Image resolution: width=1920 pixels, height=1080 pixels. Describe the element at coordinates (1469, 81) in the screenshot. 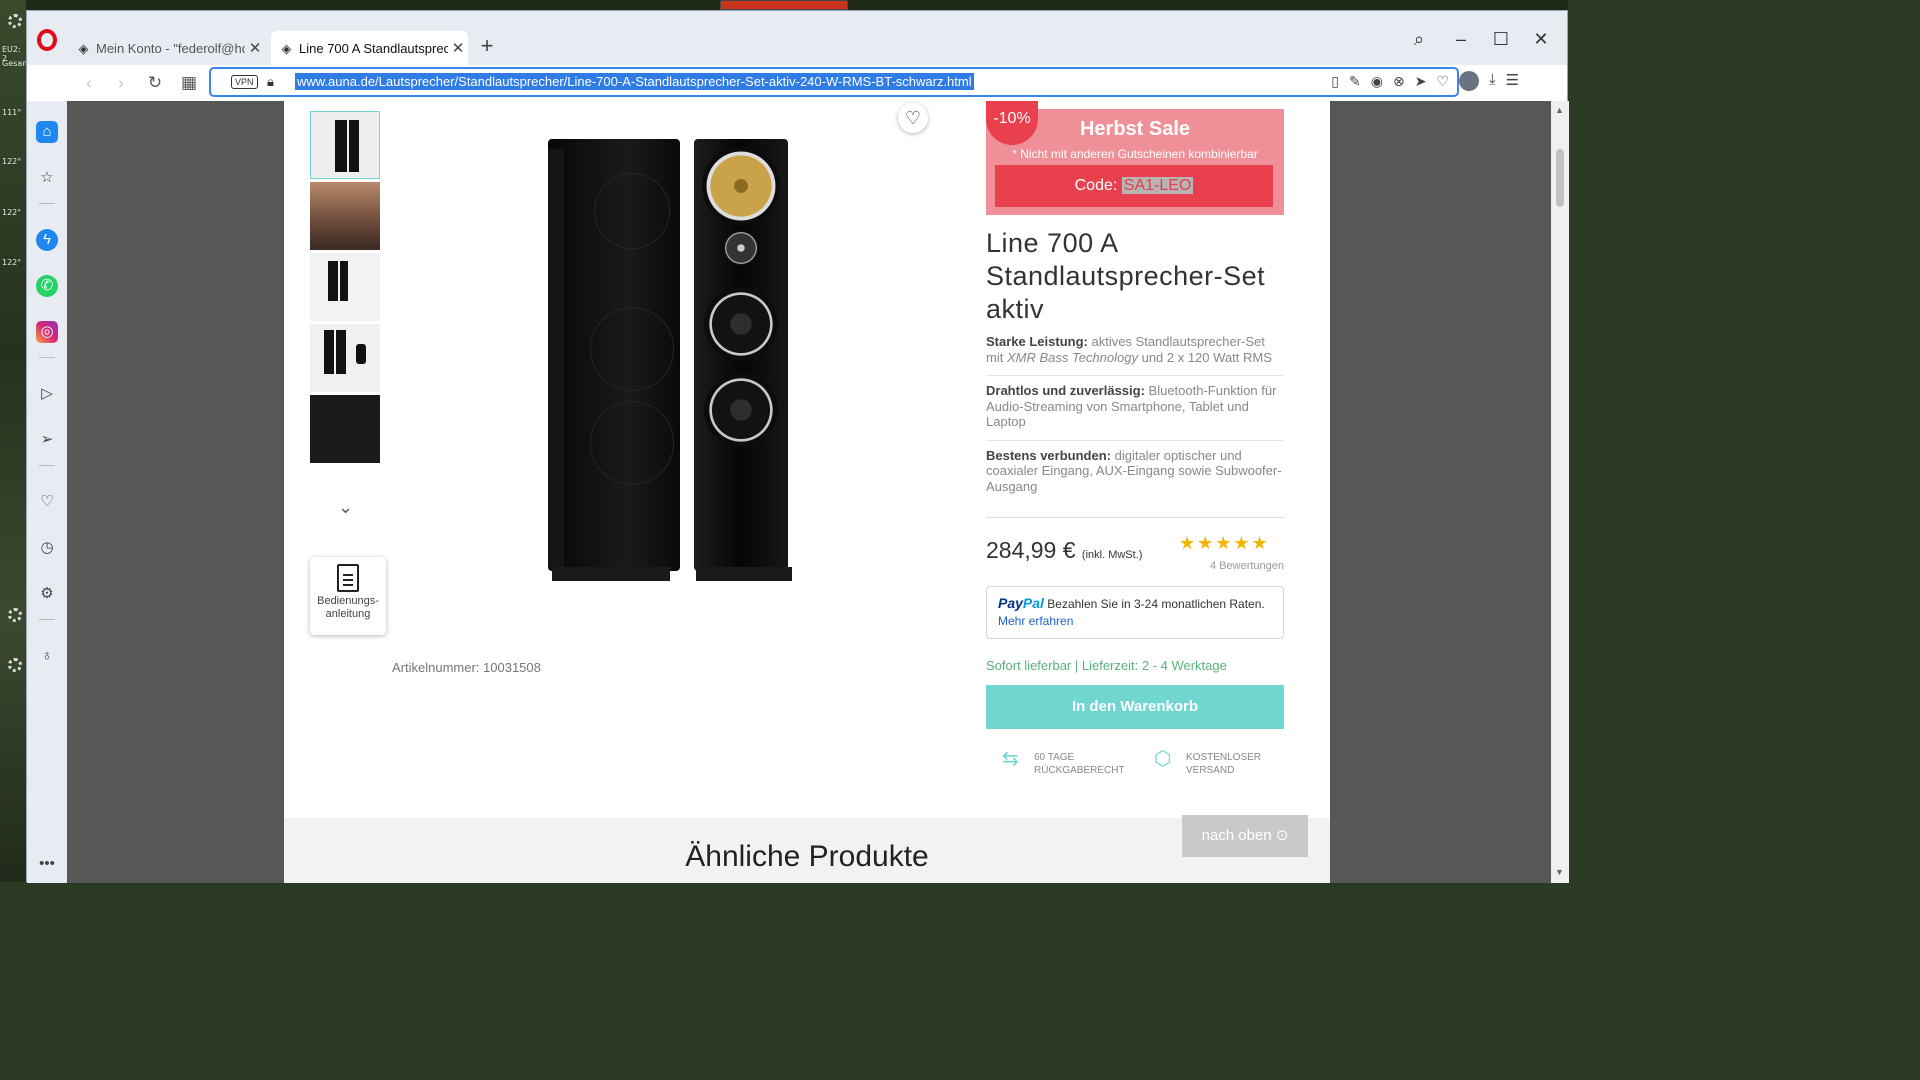

I see `profile-avatar` at that location.